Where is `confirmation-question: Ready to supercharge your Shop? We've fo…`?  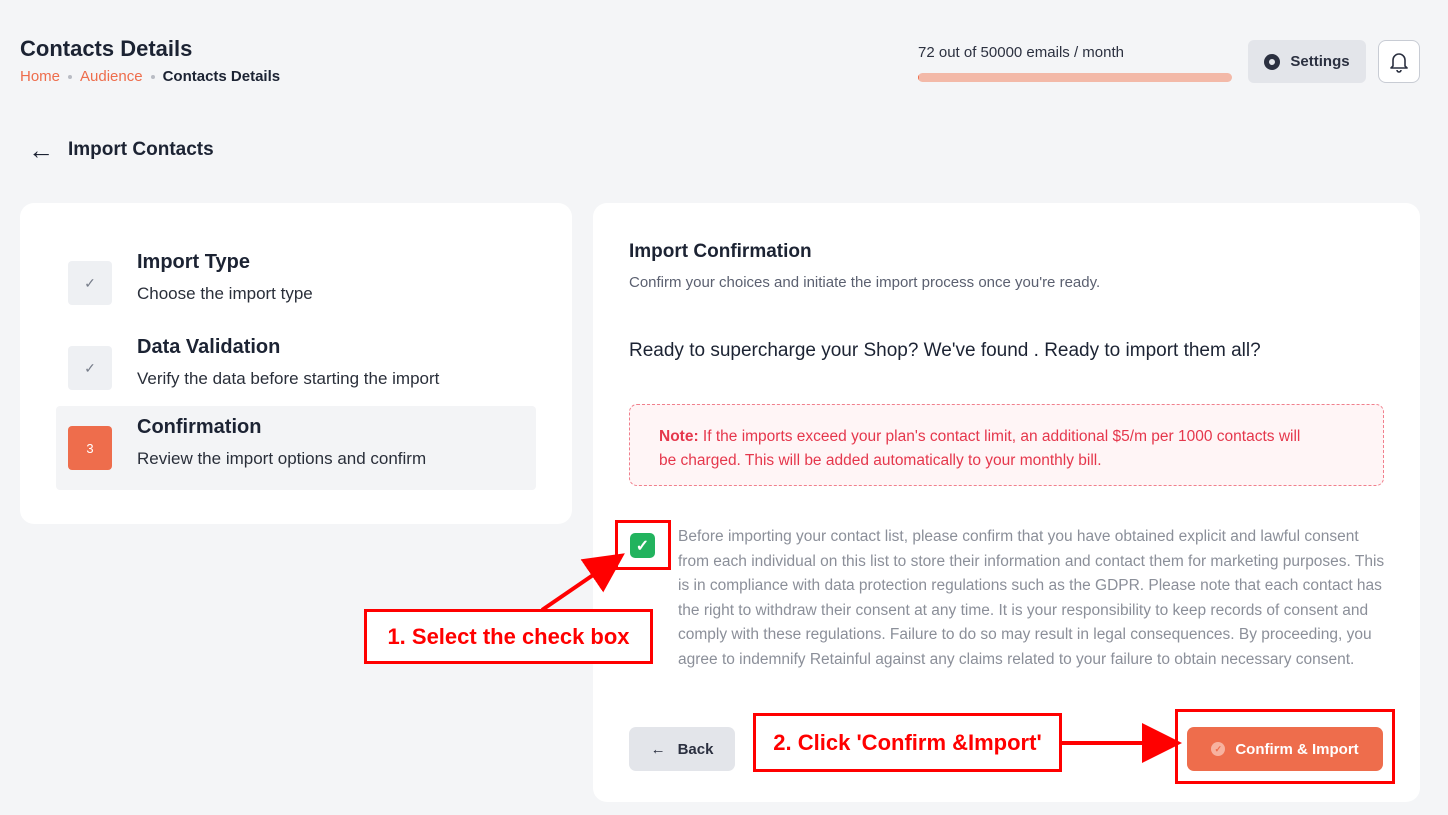
confirmation-question: Ready to supercharge your Shop? We've fo… is located at coordinates (945, 350).